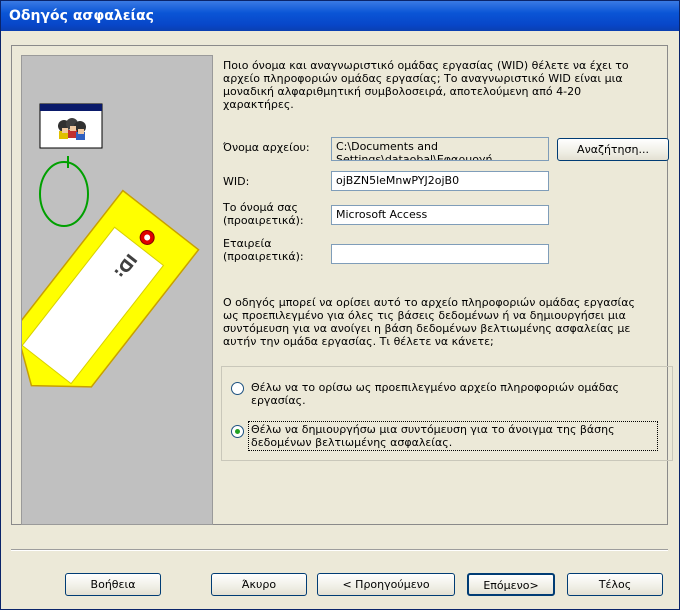 The height and width of the screenshot is (610, 680). I want to click on workgroup-tag-illustration: ID:, so click(107, 245).